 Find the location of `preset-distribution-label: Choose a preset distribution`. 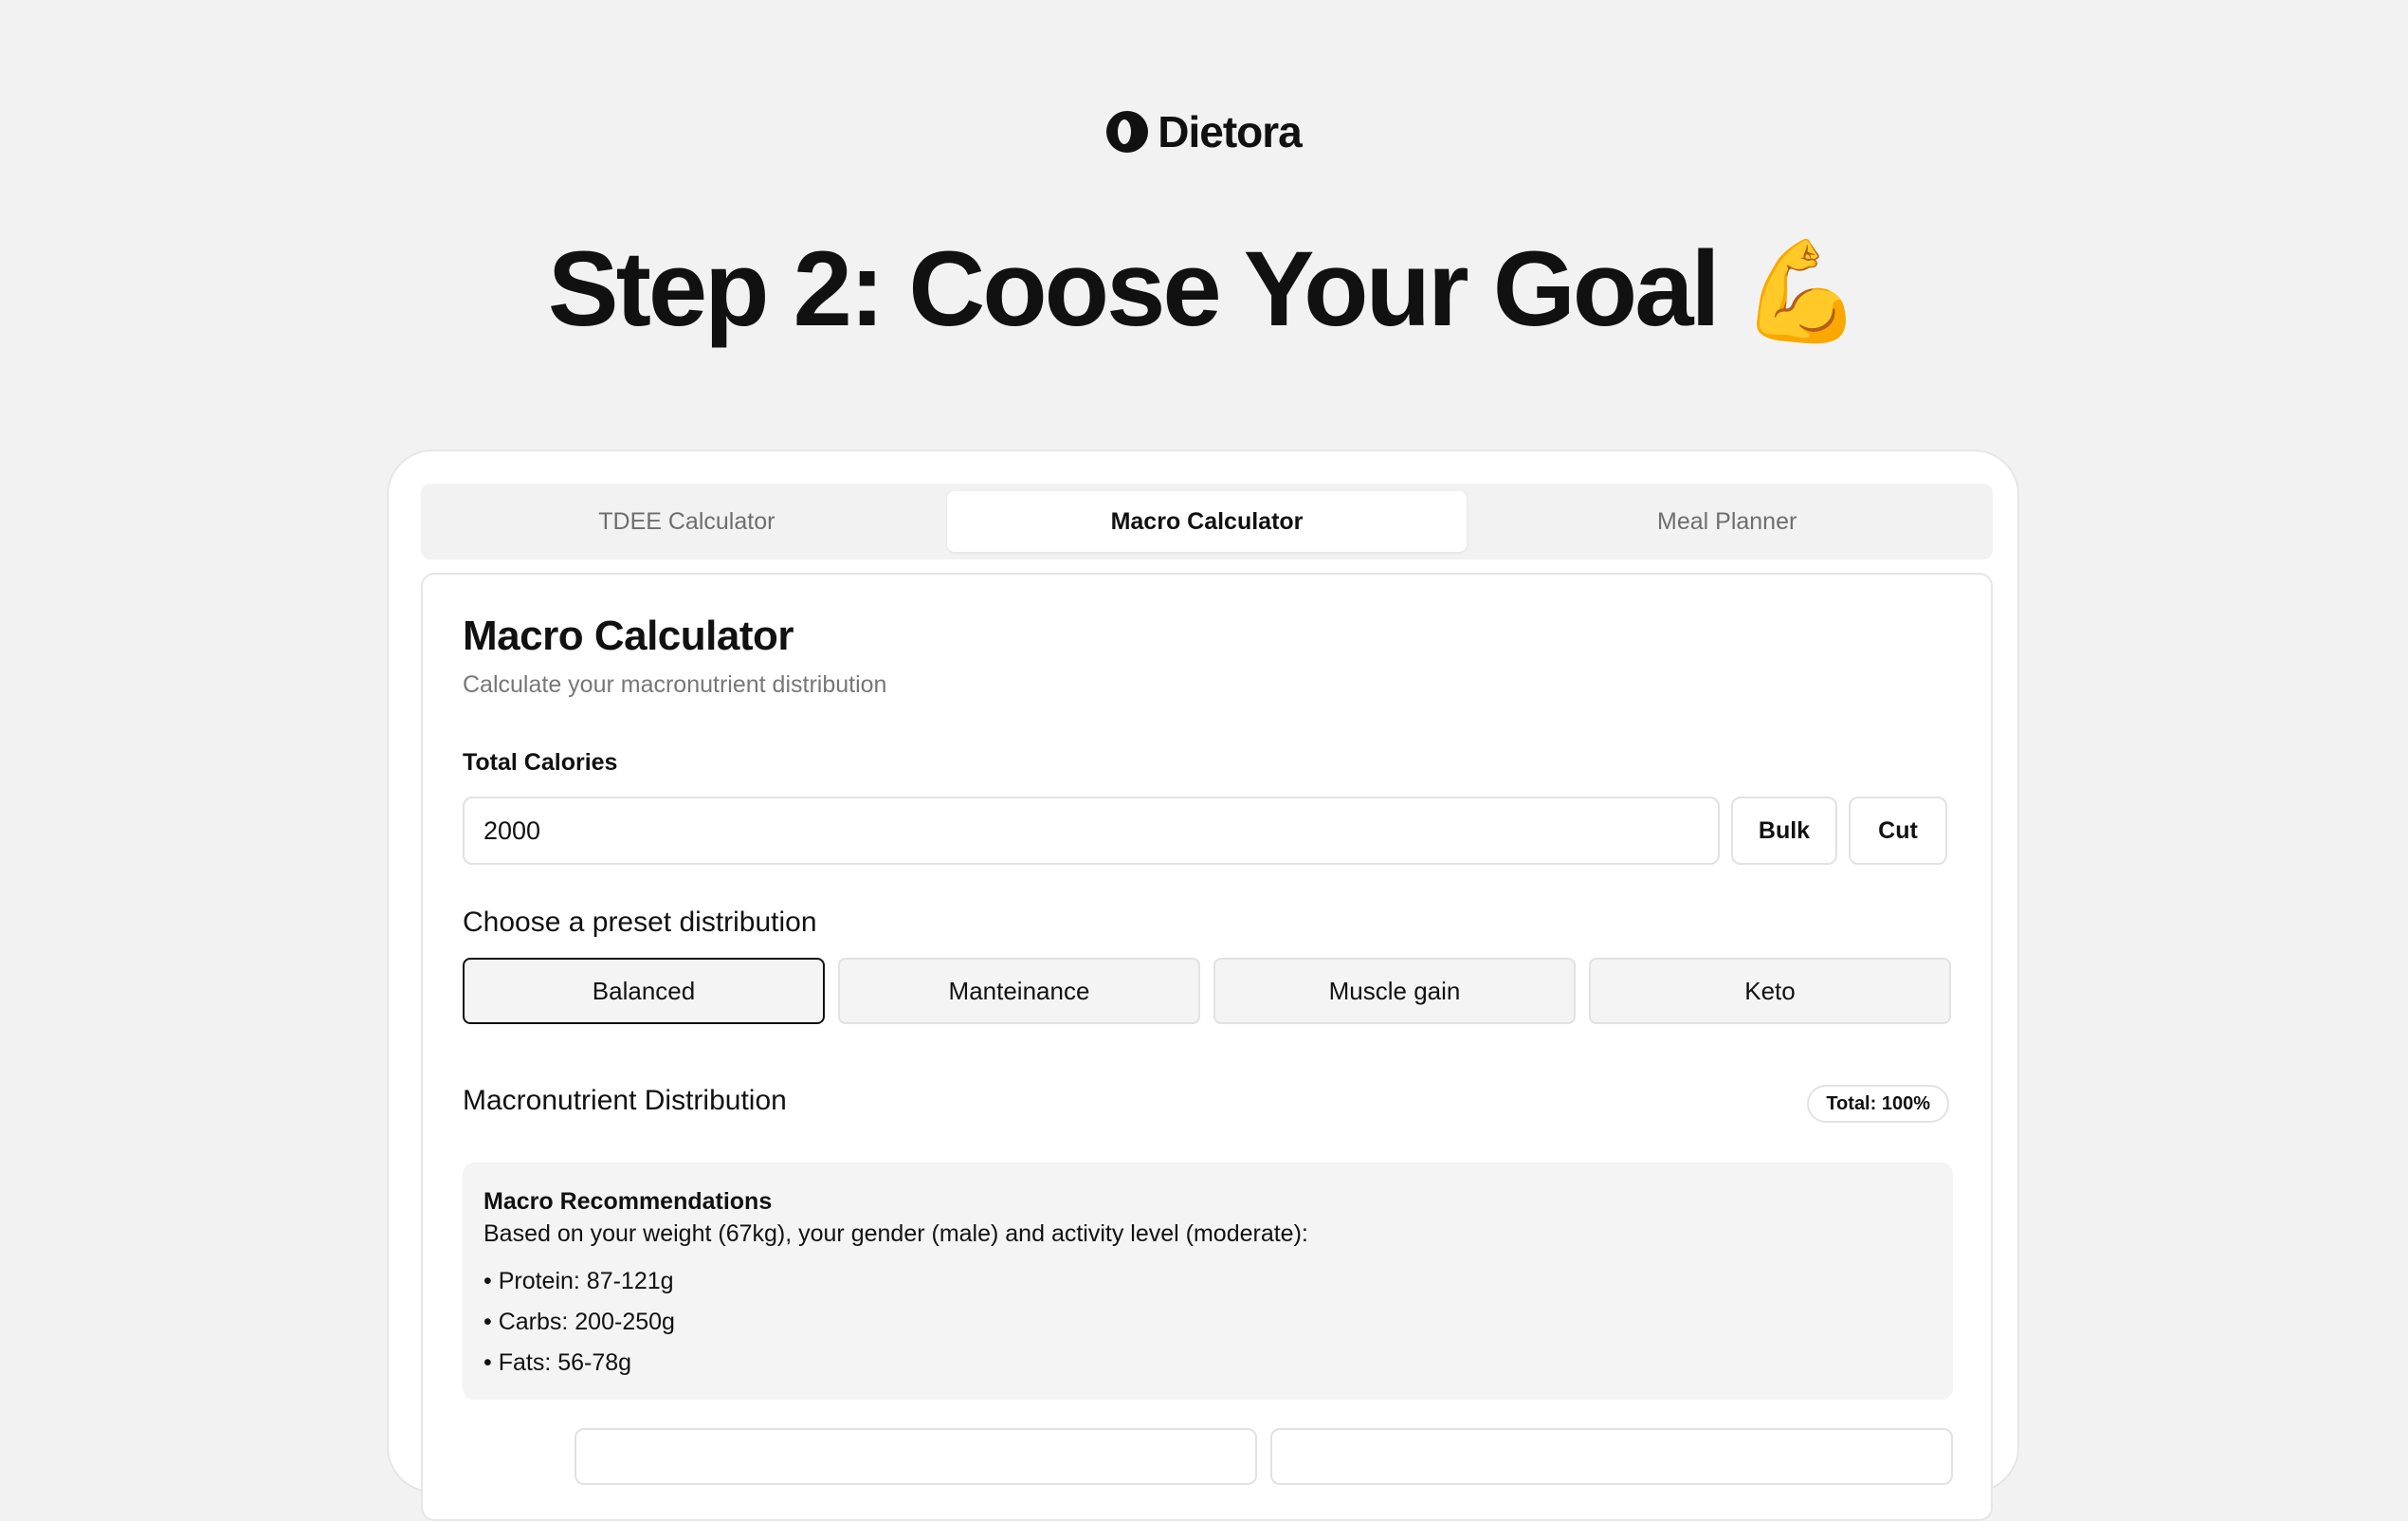

preset-distribution-label: Choose a preset distribution is located at coordinates (640, 922).